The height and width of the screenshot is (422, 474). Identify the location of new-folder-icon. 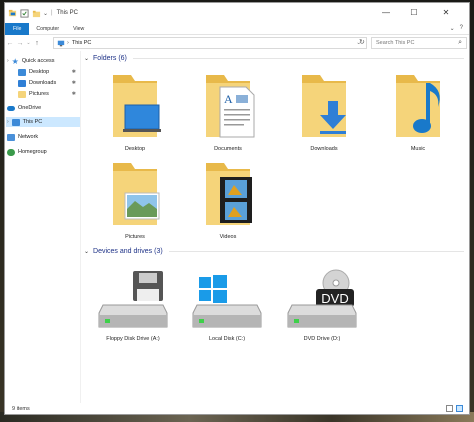
(36, 13).